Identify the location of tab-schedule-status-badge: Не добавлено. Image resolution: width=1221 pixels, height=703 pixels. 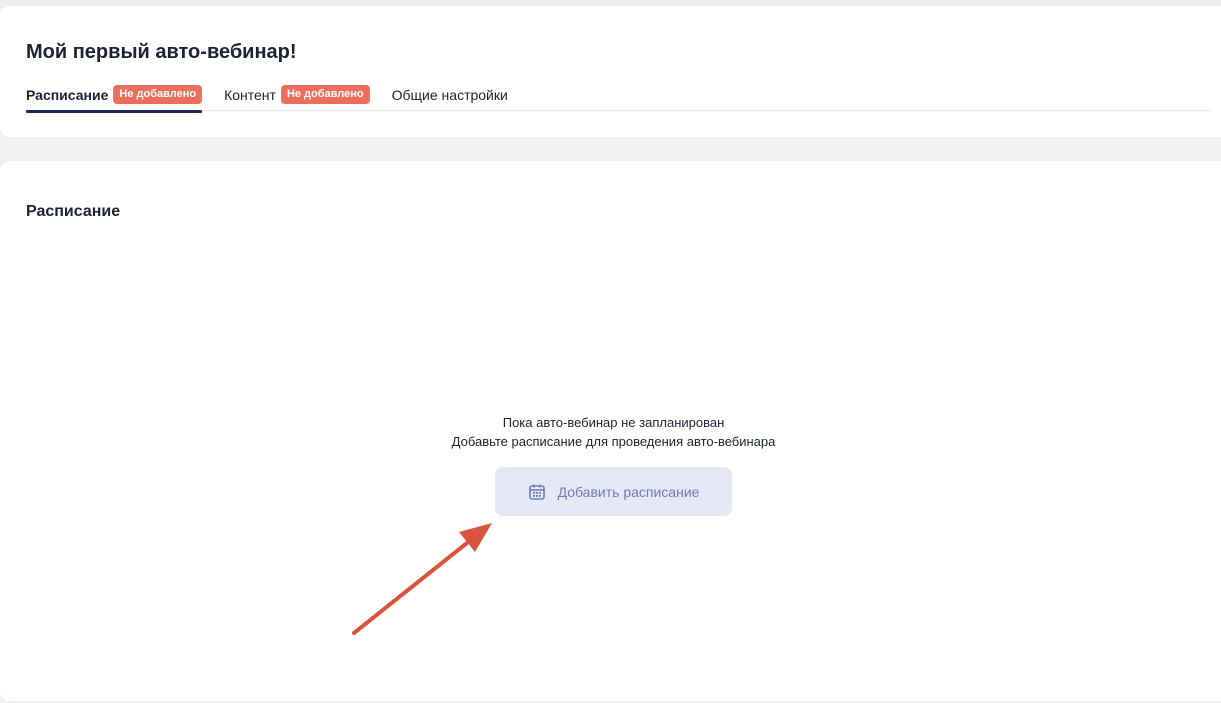
(158, 94).